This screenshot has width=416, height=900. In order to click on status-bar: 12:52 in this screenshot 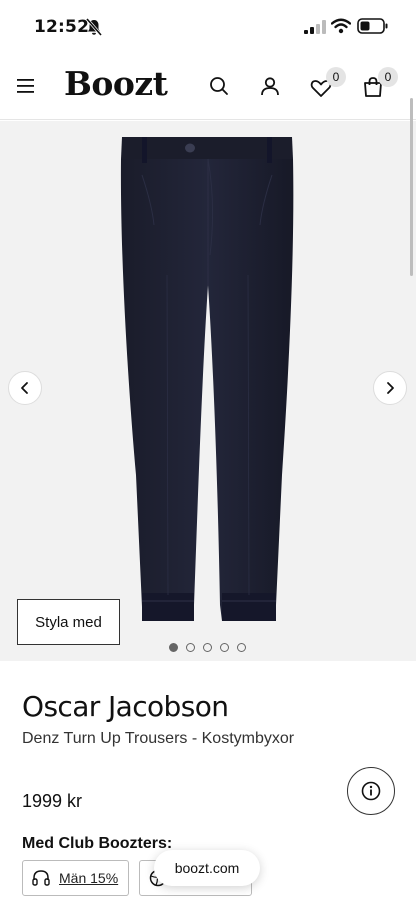, I will do `click(208, 28)`.